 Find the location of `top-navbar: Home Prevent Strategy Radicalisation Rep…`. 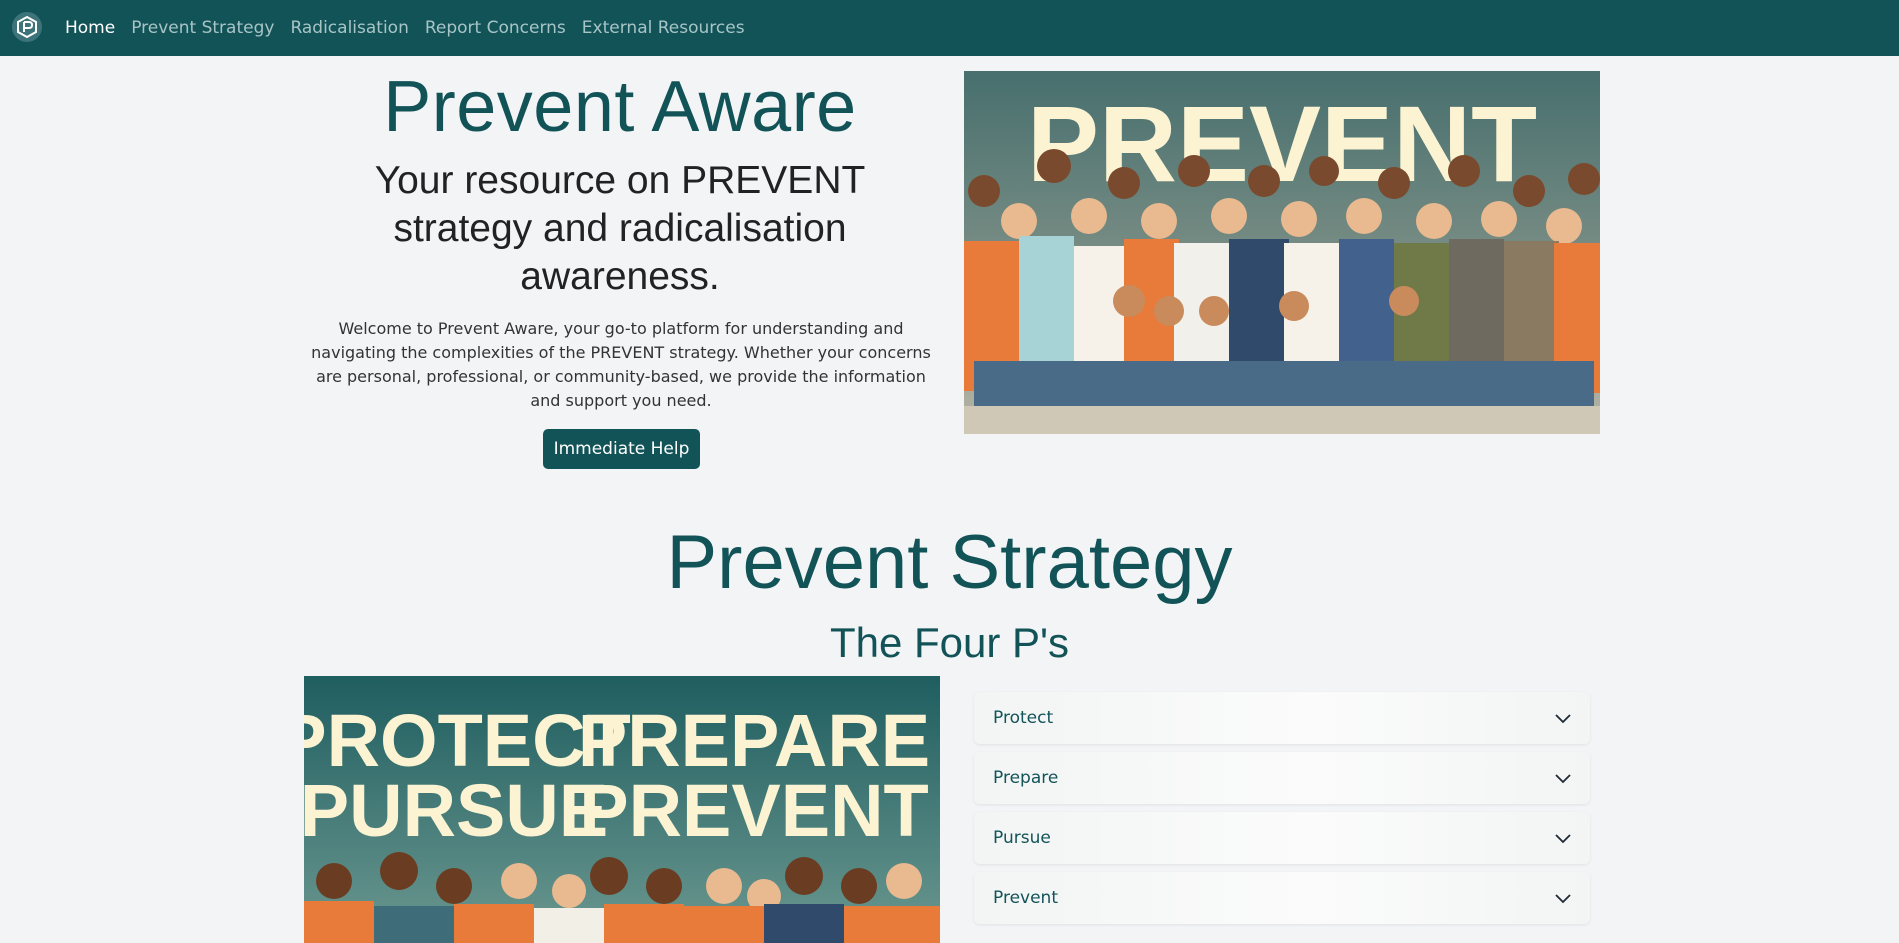

top-navbar: Home Prevent Strategy Radicalisation Rep… is located at coordinates (949, 28).